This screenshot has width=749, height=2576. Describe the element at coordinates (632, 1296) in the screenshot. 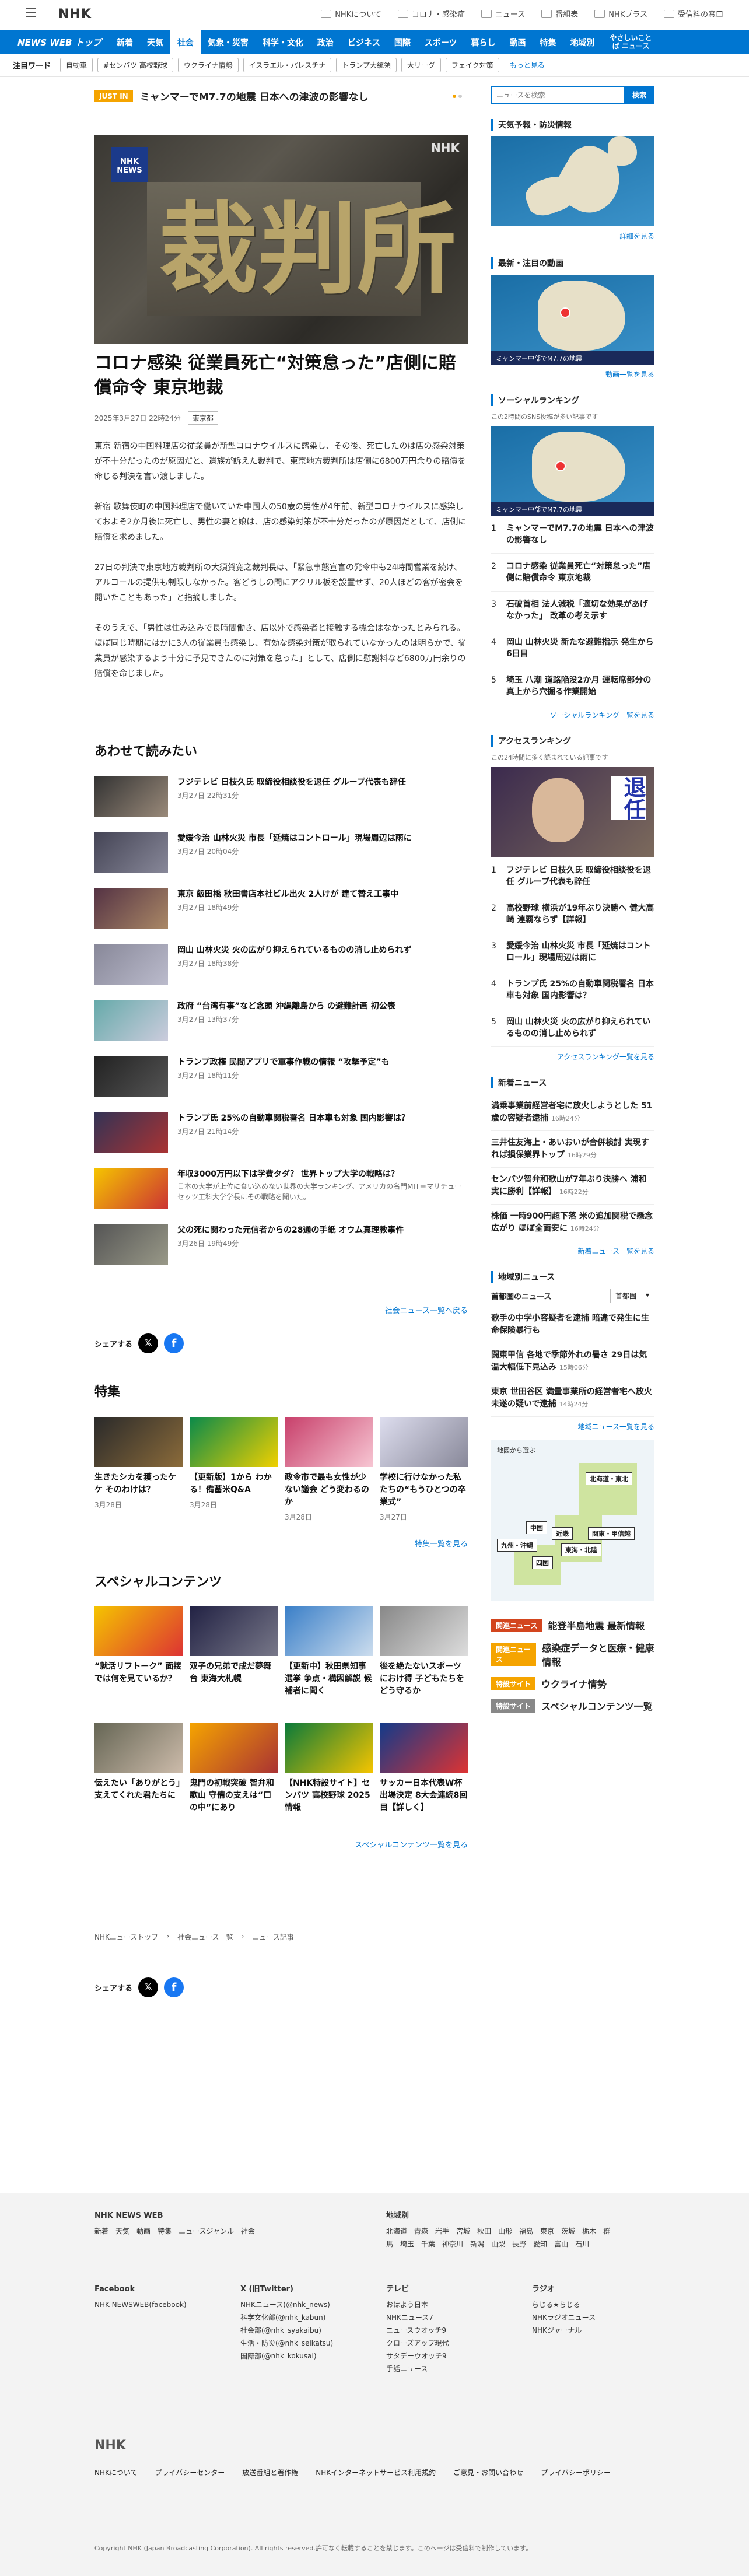

I see `region-select: 首都圏 ▾` at that location.